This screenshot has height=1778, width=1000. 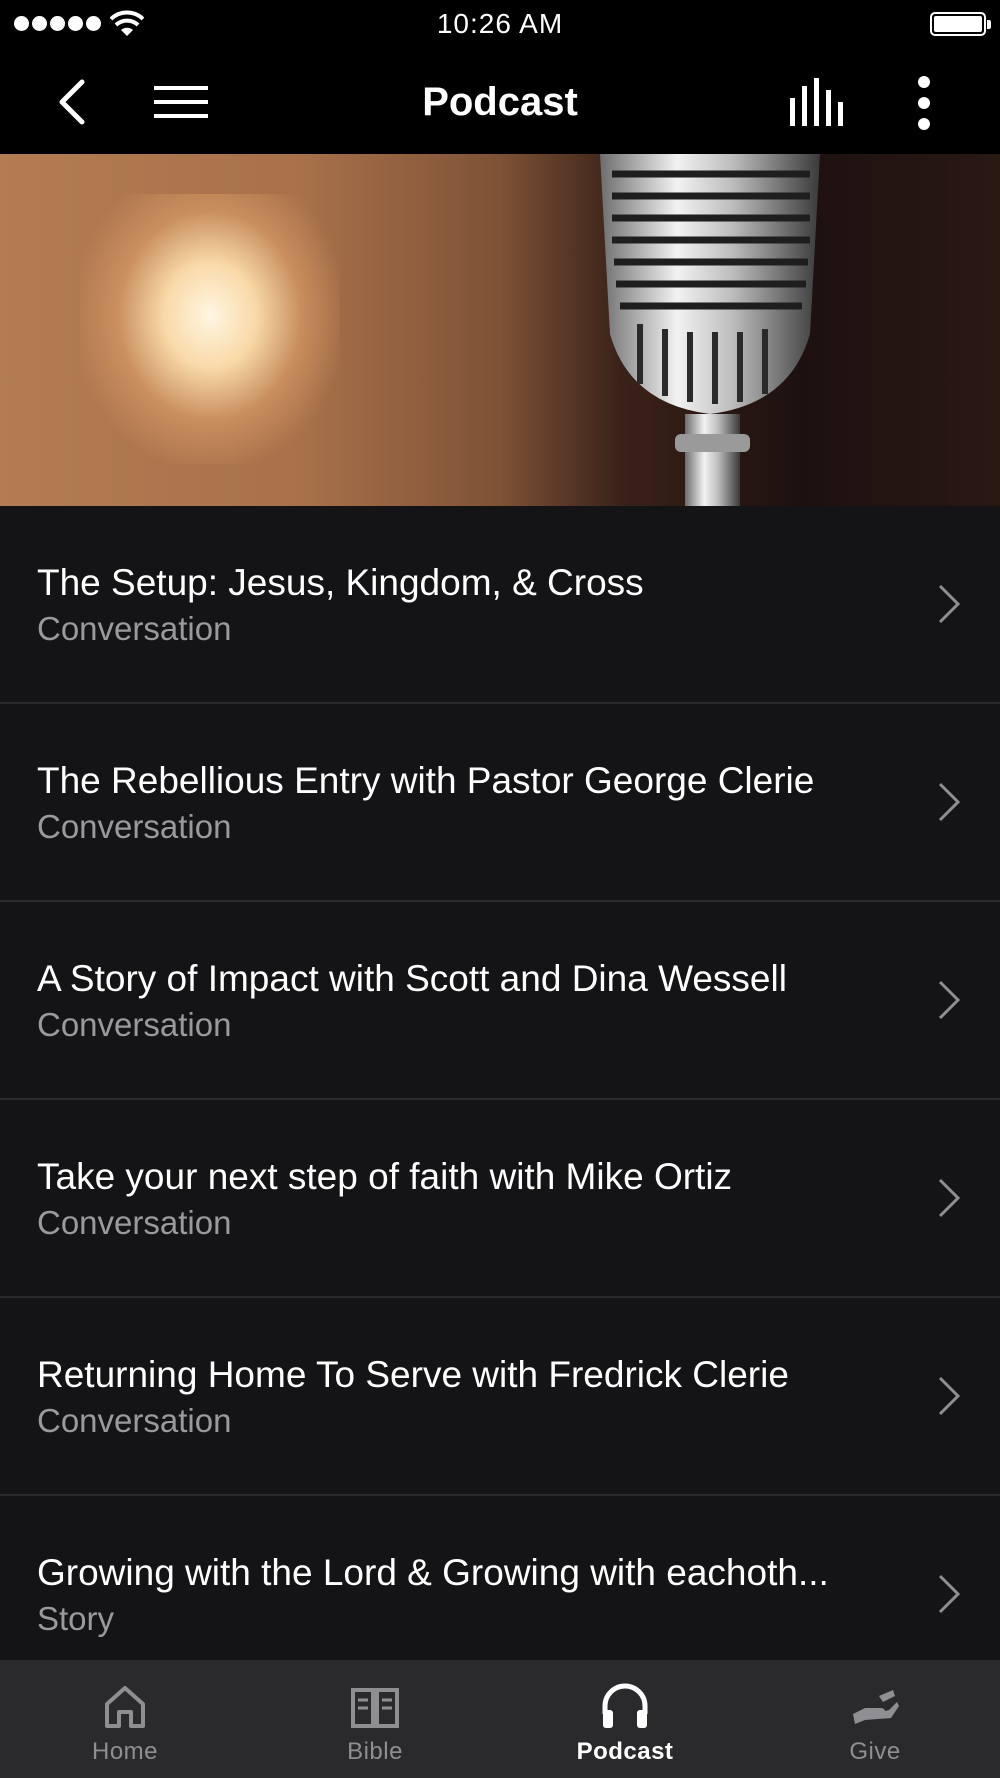 What do you see at coordinates (125, 1707) in the screenshot?
I see `home-icon` at bounding box center [125, 1707].